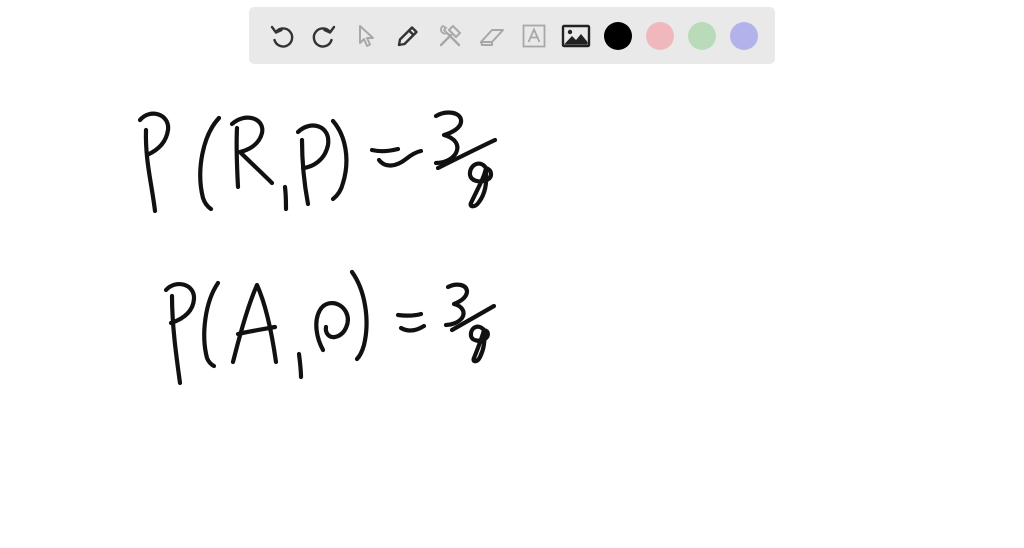 The width and height of the screenshot is (1024, 548). I want to click on tools-button, so click(450, 36).